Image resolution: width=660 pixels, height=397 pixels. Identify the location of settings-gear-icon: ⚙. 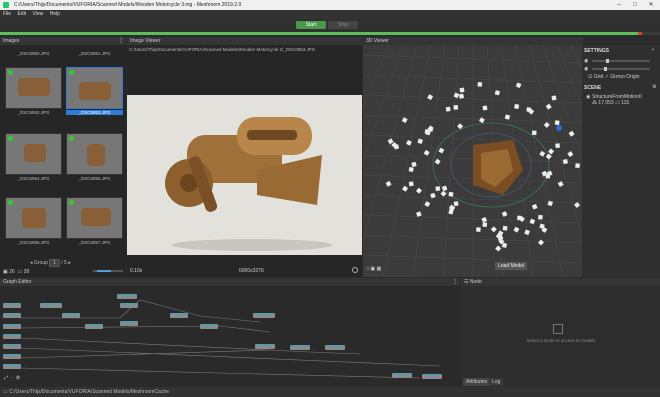
(18, 378).